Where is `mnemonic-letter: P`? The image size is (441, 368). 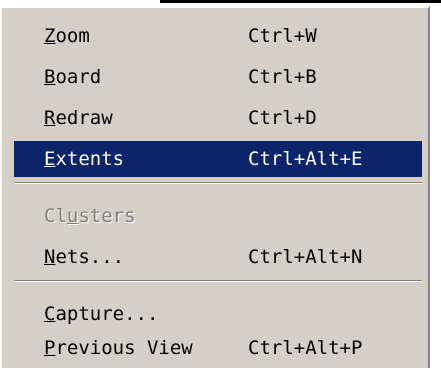 mnemonic-letter: P is located at coordinates (50, 348).